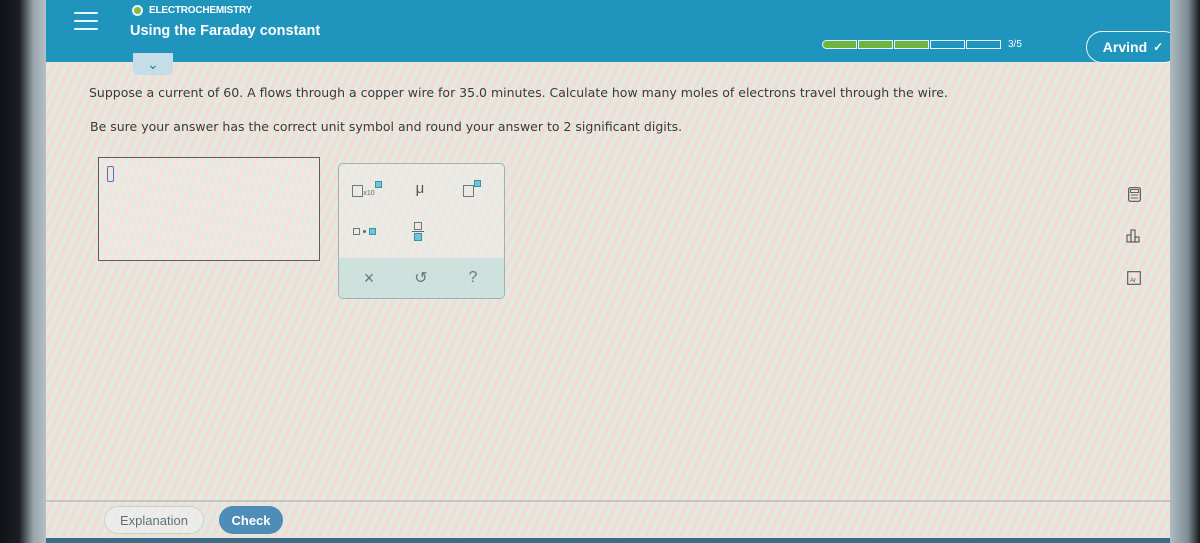 The height and width of the screenshot is (543, 1200). What do you see at coordinates (110, 174) in the screenshot?
I see `text-cursor-icon` at bounding box center [110, 174].